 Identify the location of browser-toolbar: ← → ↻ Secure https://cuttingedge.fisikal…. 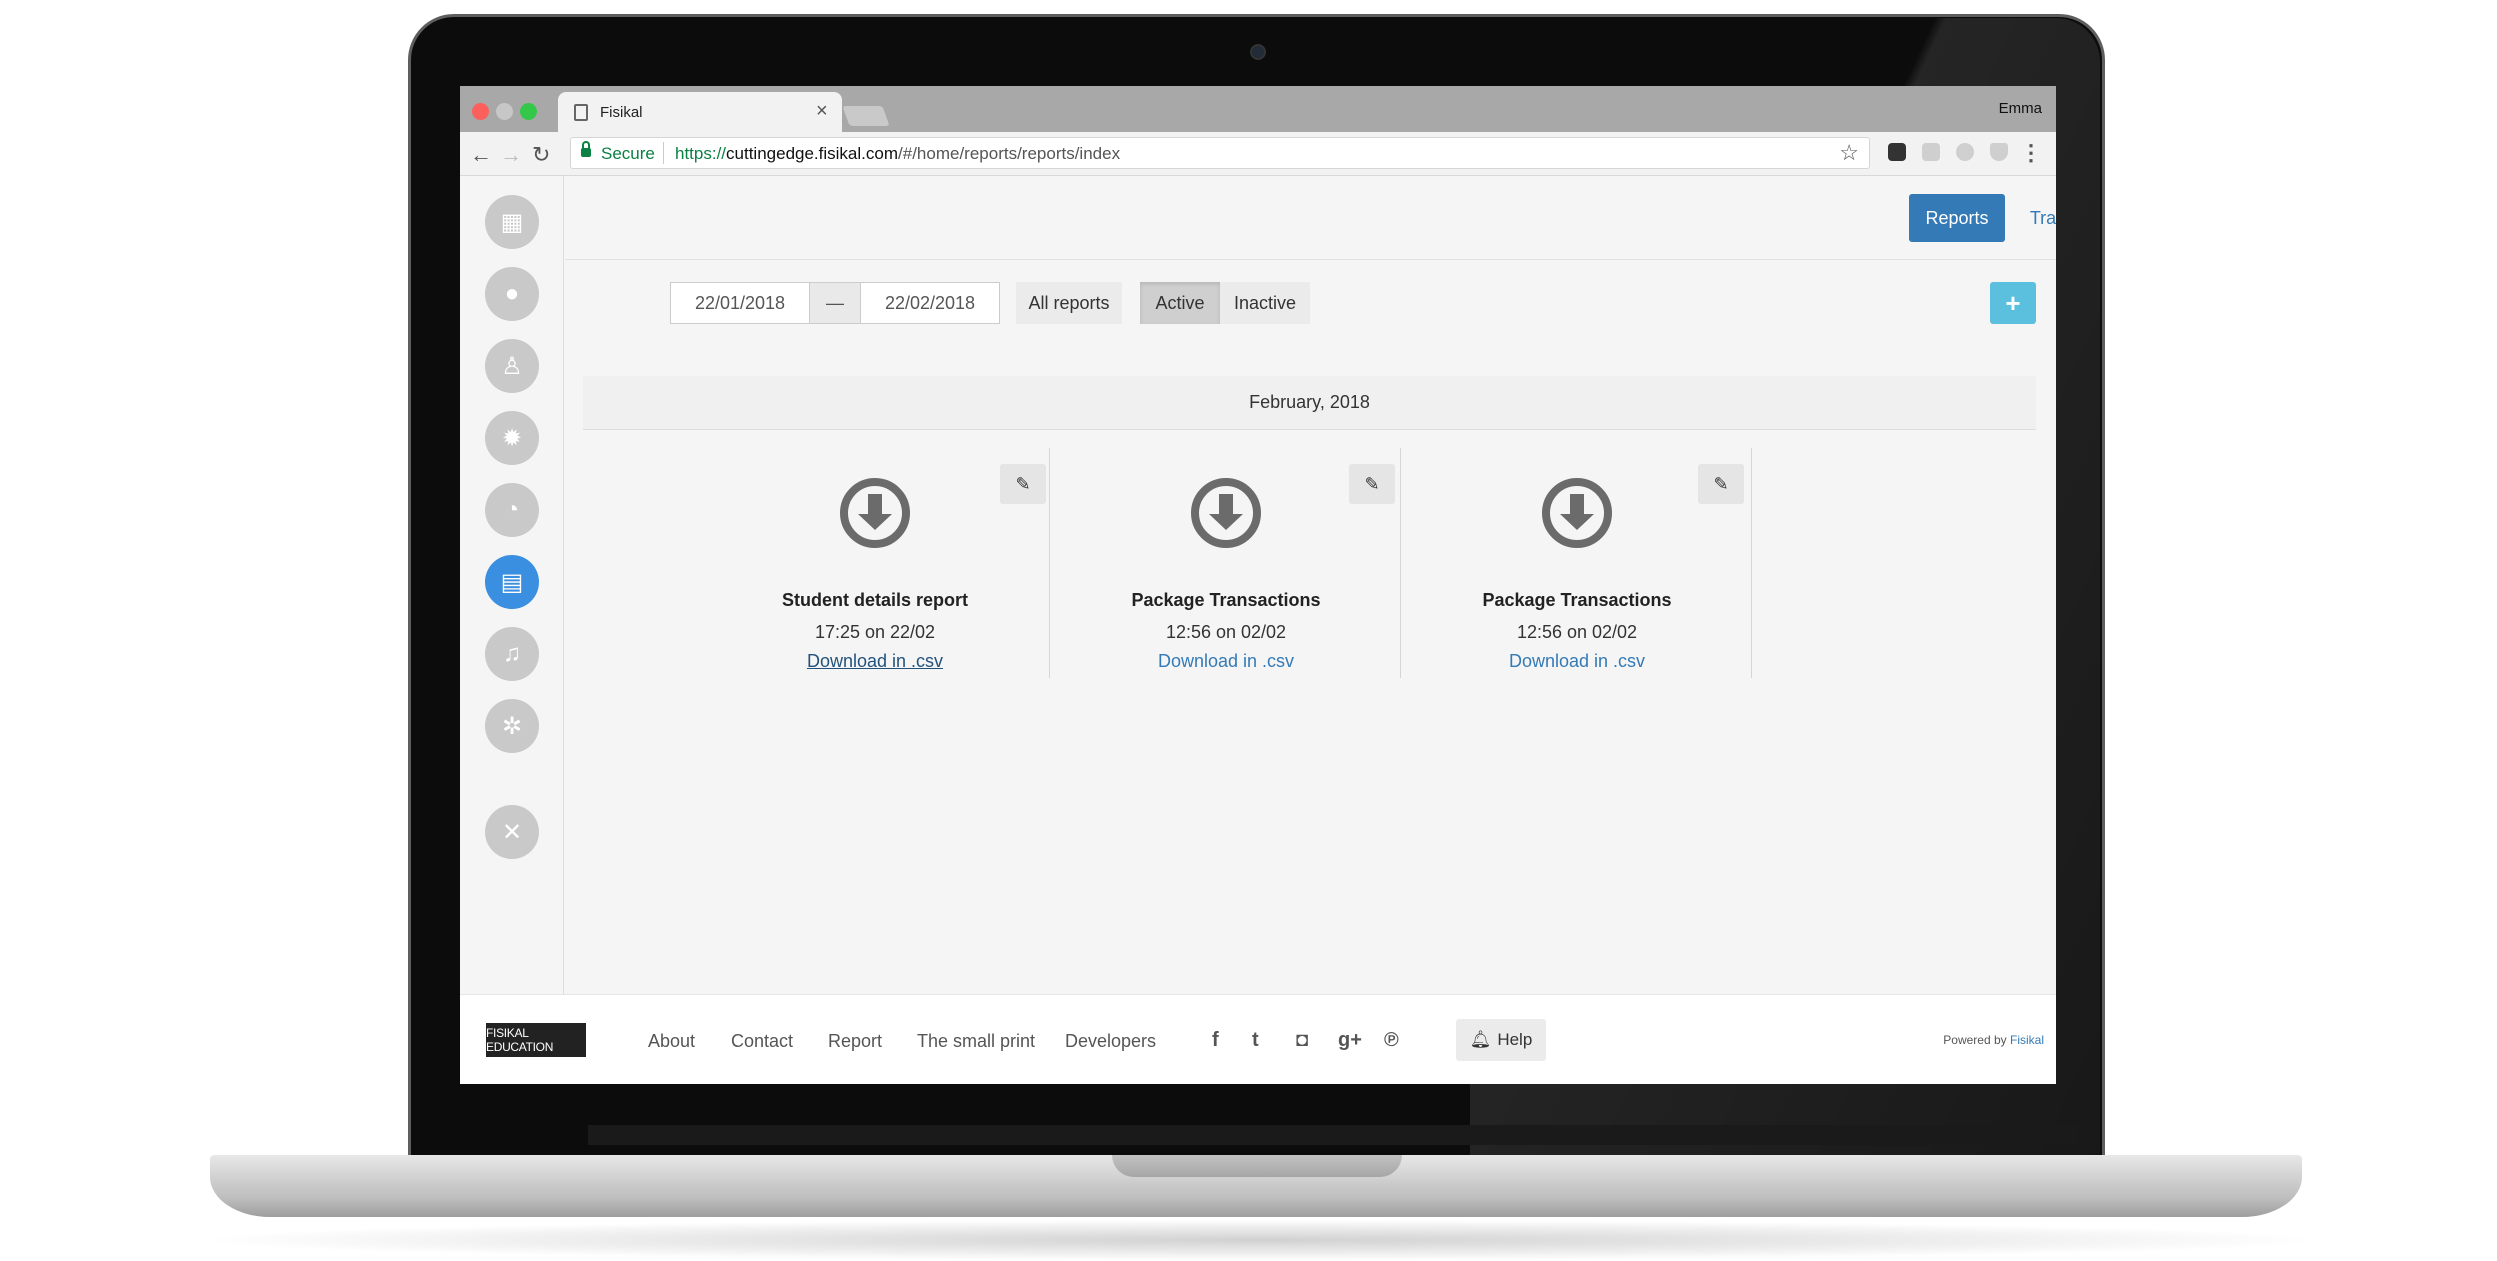
(1258, 154).